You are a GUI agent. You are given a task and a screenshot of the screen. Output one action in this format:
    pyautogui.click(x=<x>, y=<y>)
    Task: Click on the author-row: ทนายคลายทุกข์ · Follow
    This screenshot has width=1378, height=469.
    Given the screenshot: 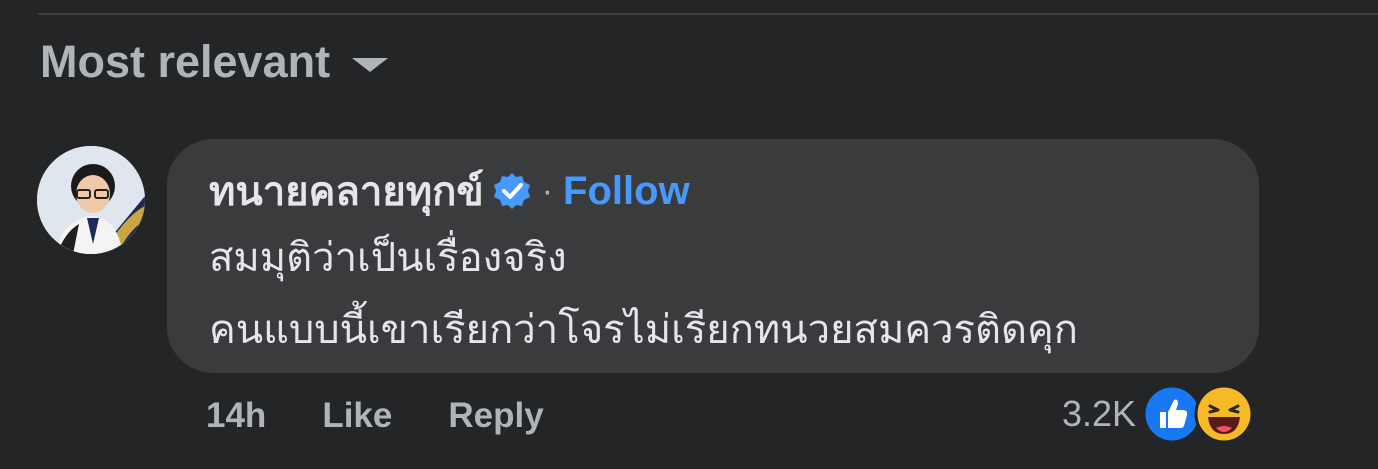 What is the action you would take?
    pyautogui.click(x=449, y=191)
    